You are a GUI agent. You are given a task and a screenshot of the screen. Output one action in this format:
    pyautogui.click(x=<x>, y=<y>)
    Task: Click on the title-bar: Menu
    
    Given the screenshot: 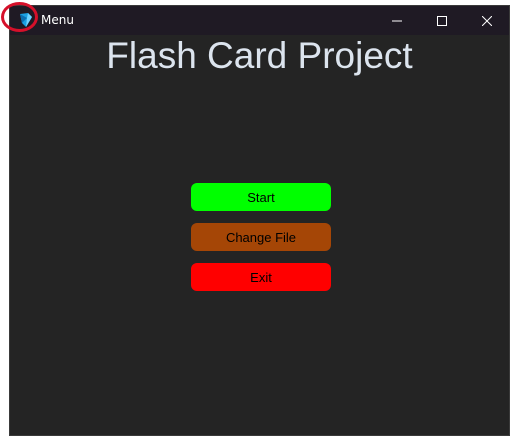 What is the action you would take?
    pyautogui.click(x=259, y=20)
    